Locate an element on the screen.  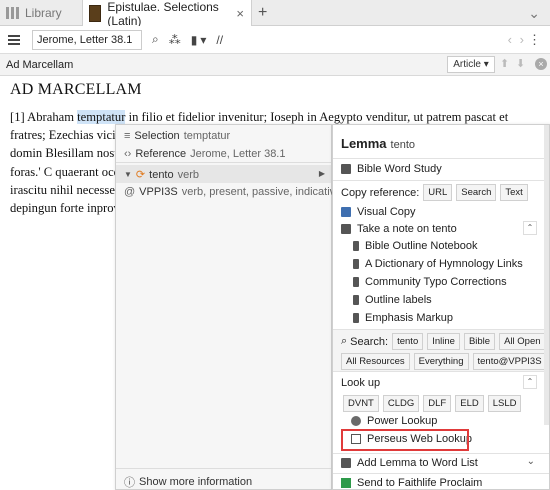
visual-copy-item: Visual Copy is located at coordinates (378, 212).